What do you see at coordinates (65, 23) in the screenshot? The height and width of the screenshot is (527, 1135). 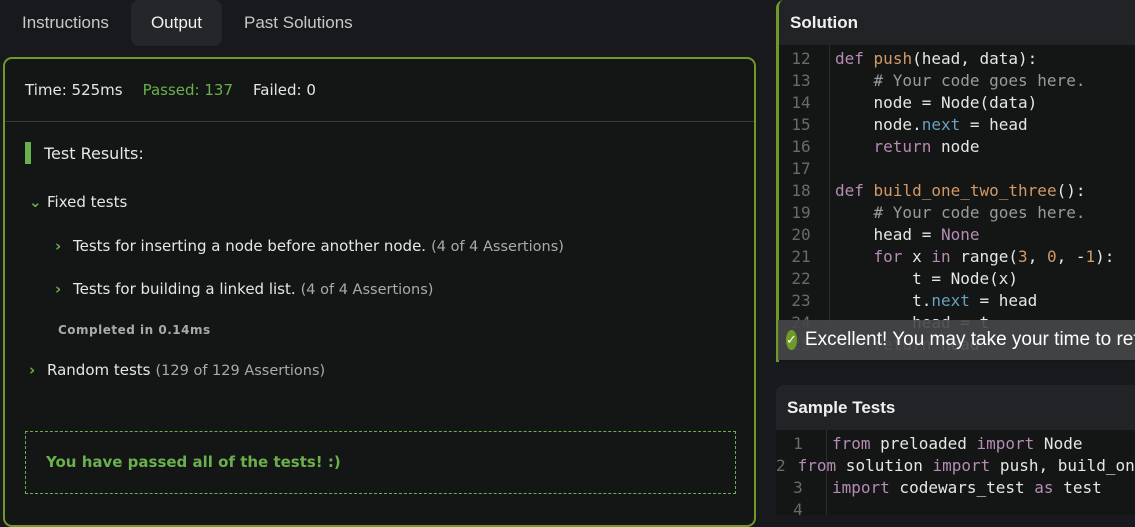 I see `tab-instructions: Instructions` at bounding box center [65, 23].